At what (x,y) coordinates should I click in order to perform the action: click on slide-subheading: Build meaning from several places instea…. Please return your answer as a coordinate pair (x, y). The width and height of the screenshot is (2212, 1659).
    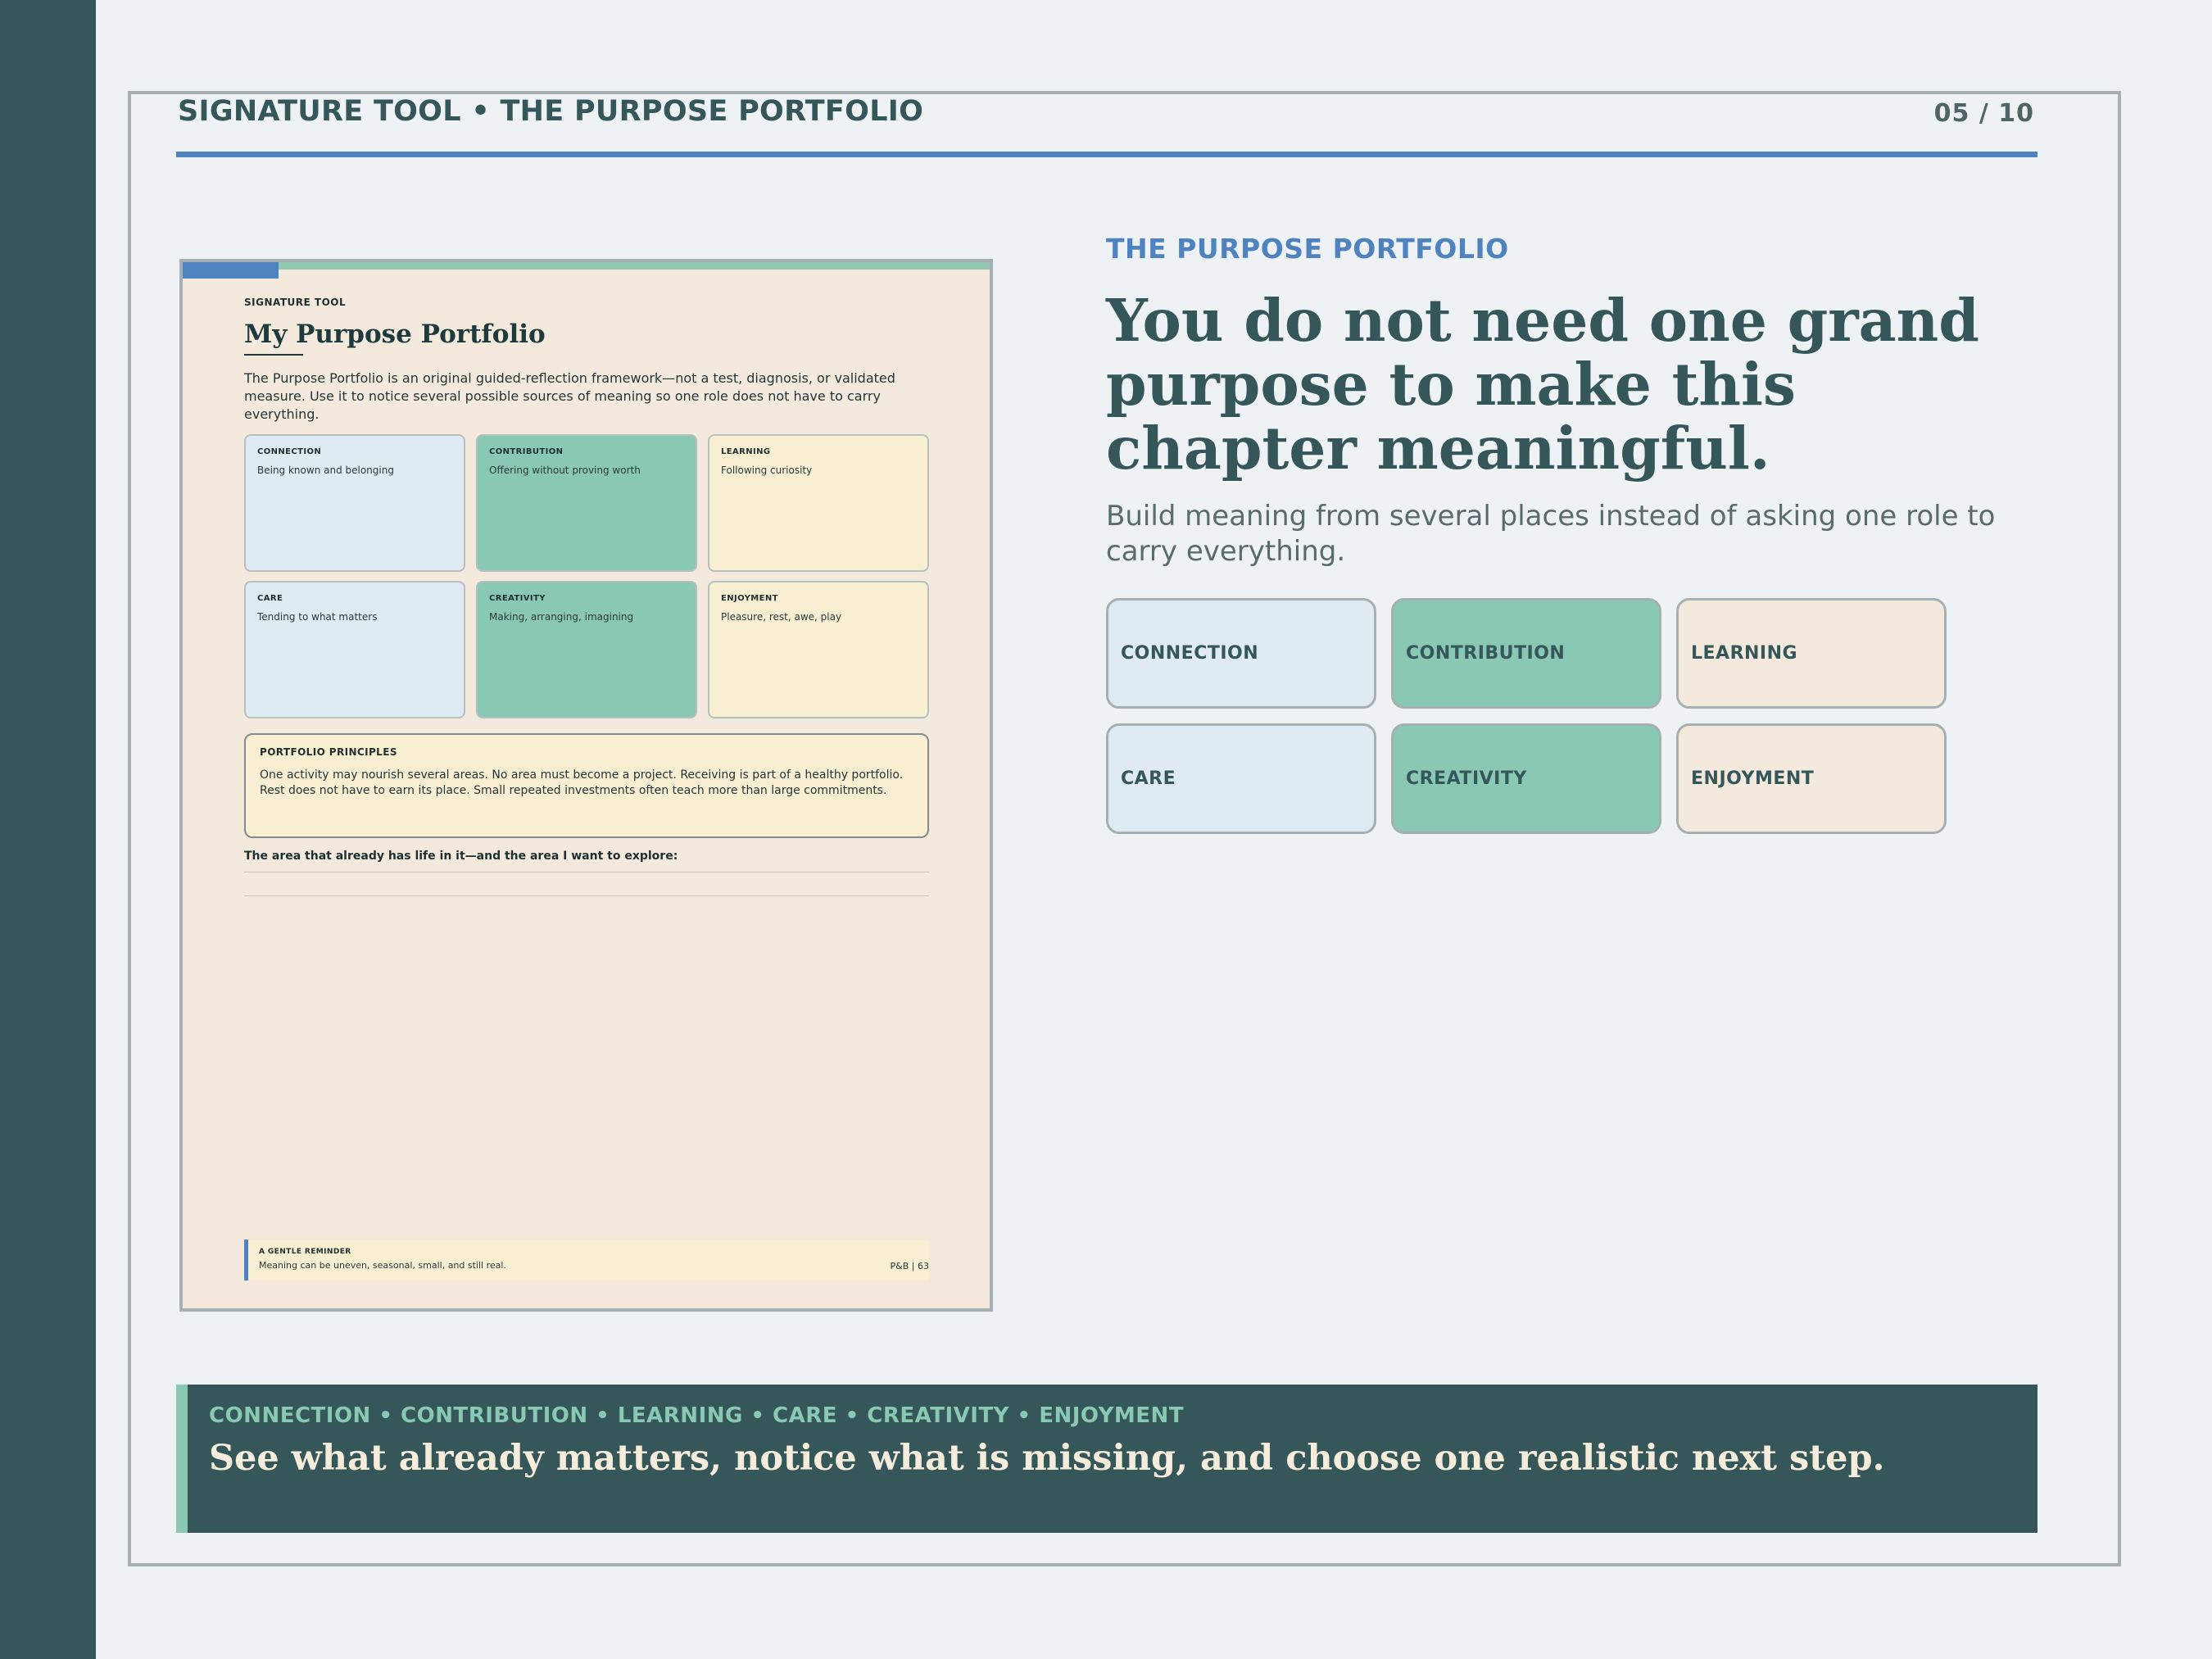
    Looking at the image, I should click on (1551, 534).